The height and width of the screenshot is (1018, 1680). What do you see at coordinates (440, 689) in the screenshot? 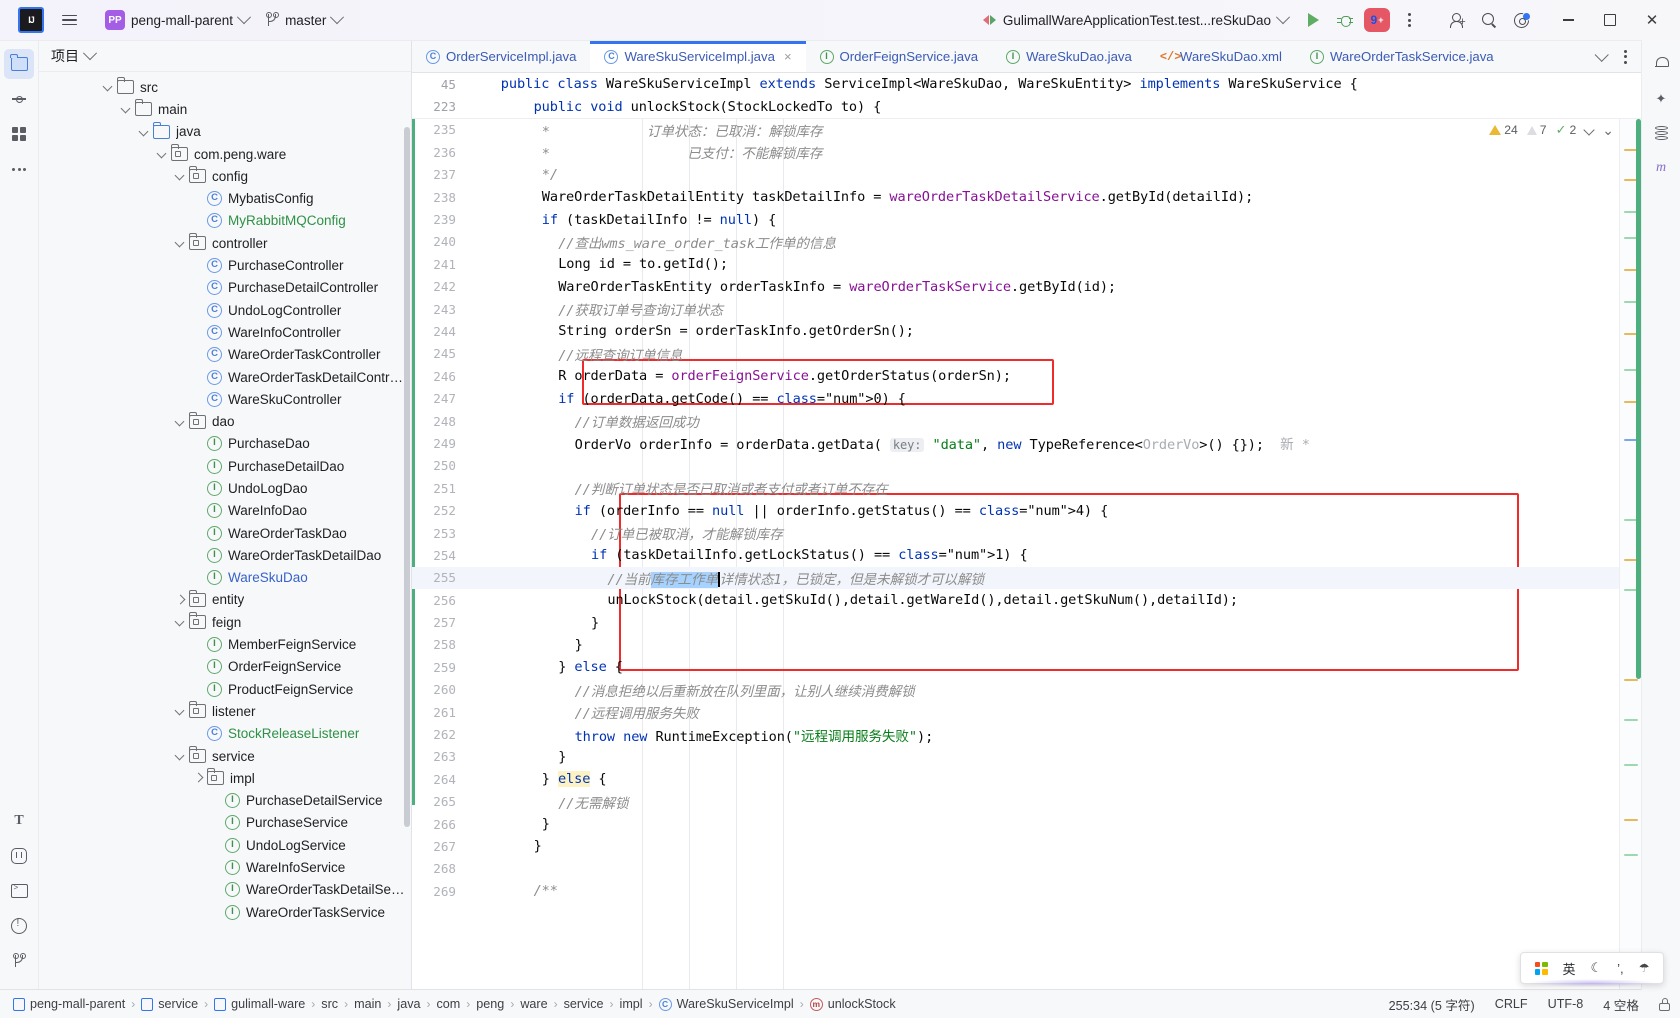
I see `line-number: 260` at bounding box center [440, 689].